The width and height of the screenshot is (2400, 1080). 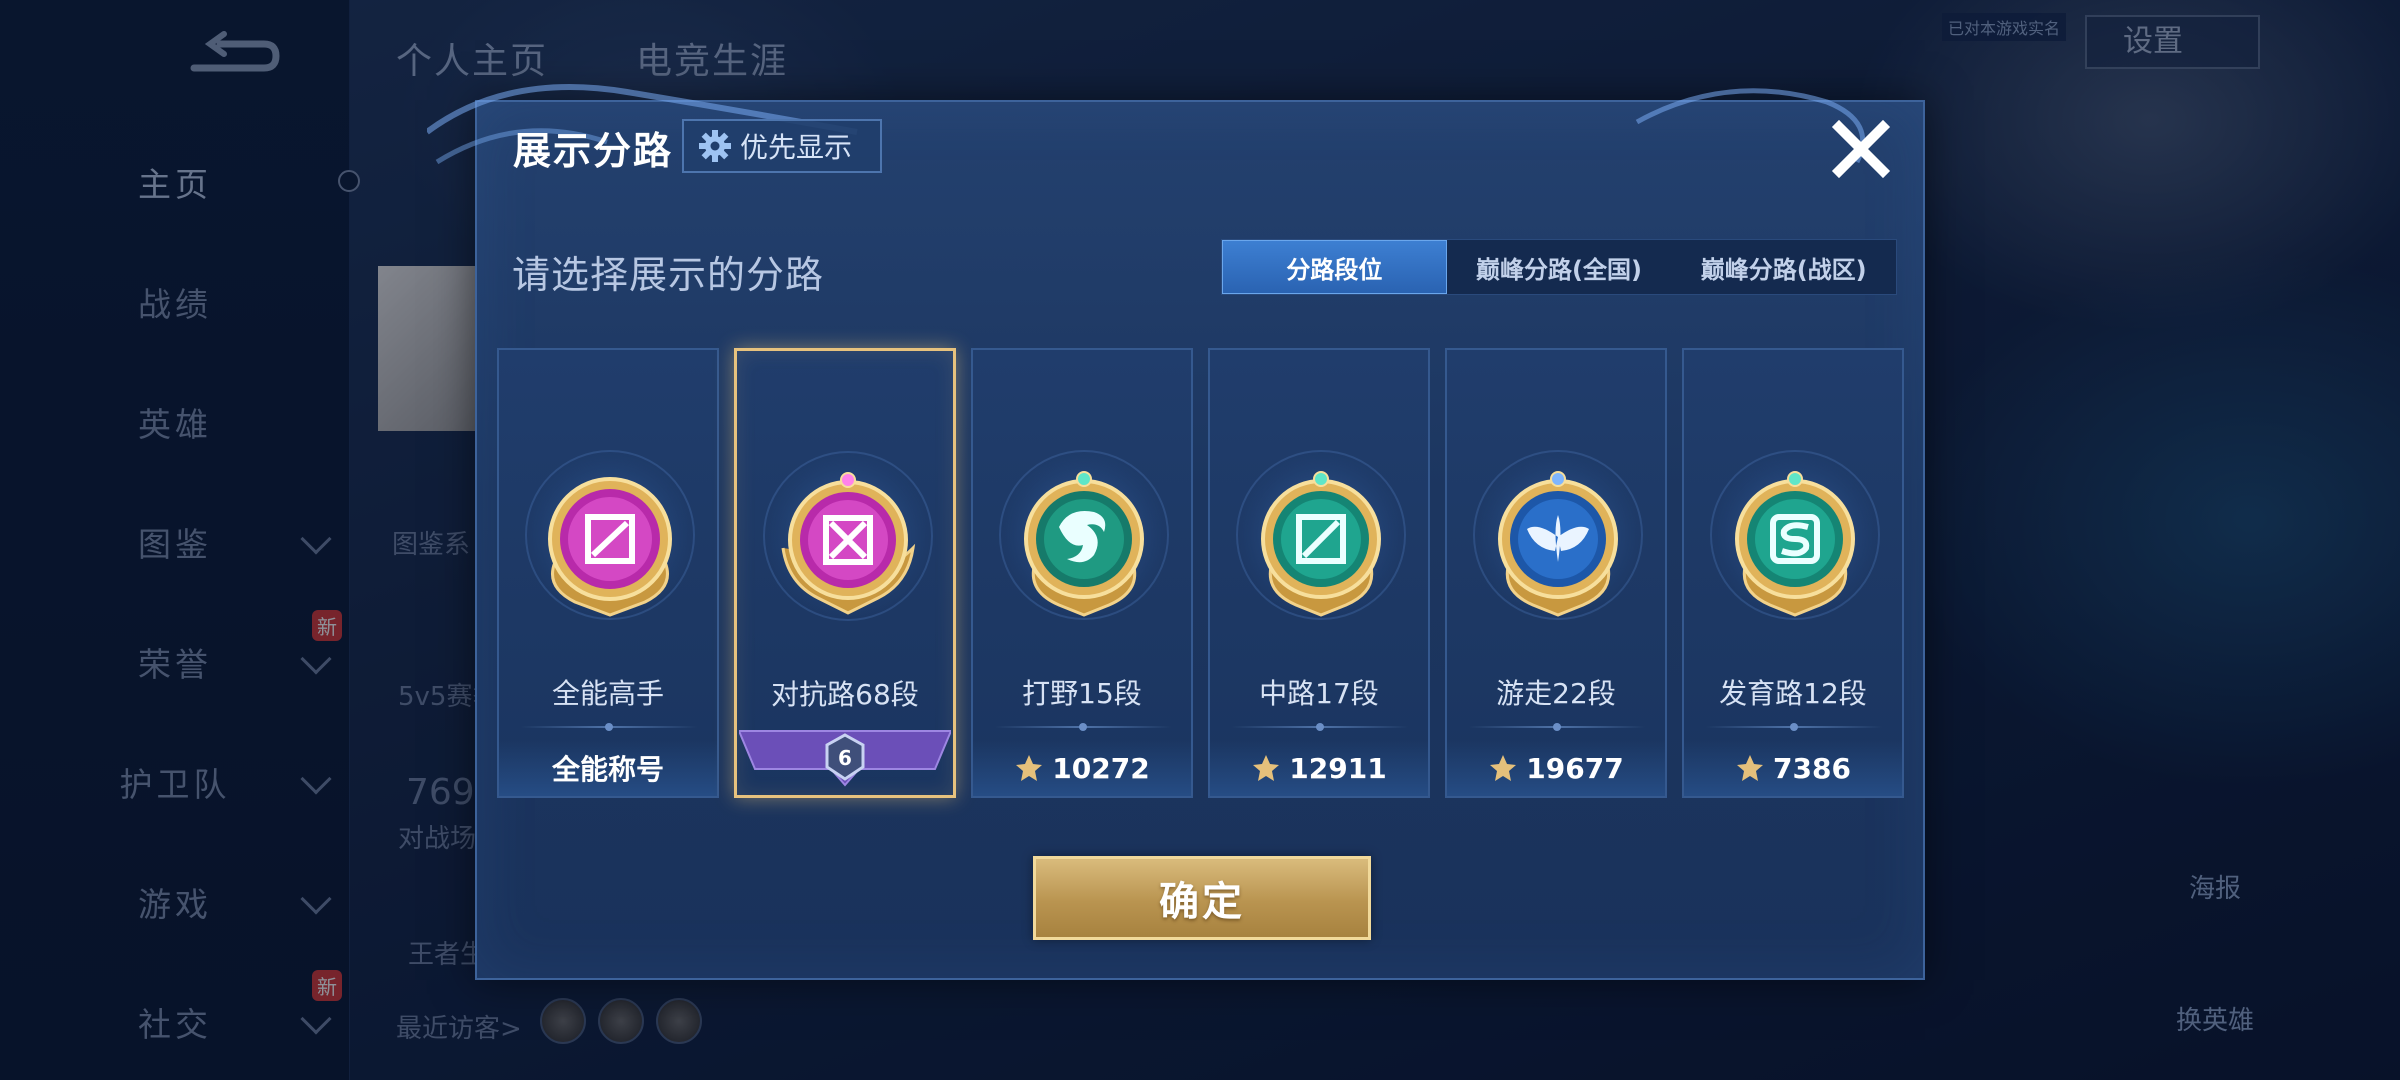 I want to click on lane-card-all-round: 全能高手 全能称号, so click(x=608, y=573).